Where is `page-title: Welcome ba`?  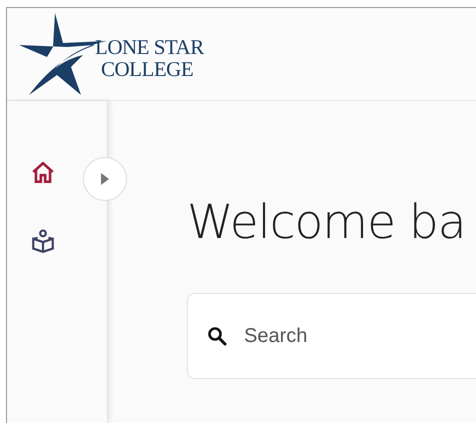
page-title: Welcome ba is located at coordinates (327, 223).